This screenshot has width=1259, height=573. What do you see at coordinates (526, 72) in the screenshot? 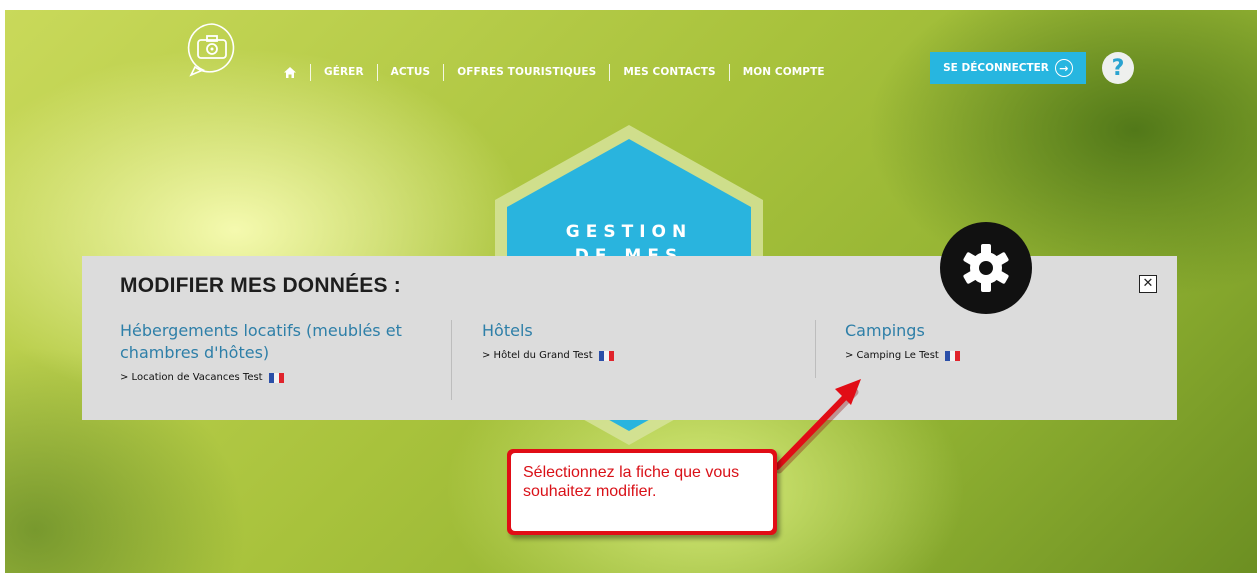
I see `nav-item-offres-touristiques: OFFRES TOURISTIQUES` at bounding box center [526, 72].